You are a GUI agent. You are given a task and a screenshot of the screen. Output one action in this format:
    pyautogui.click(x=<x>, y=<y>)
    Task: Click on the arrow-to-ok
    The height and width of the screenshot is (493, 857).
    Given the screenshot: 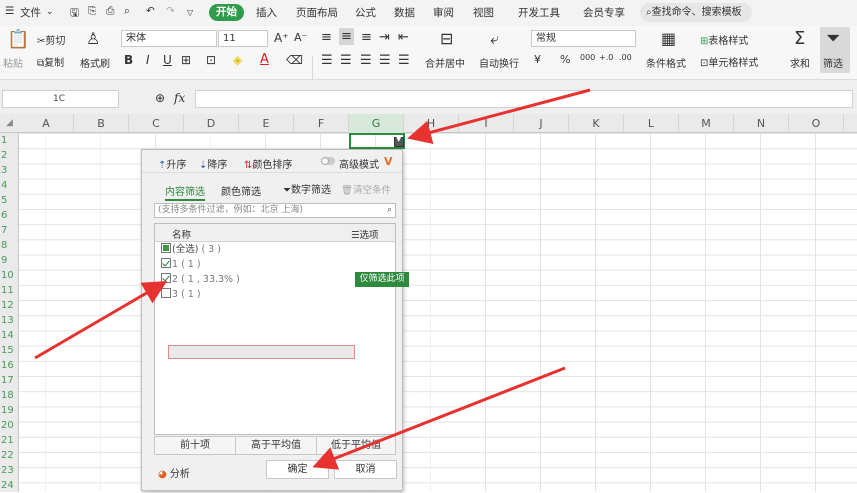 What is the action you would take?
    pyautogui.click(x=439, y=418)
    